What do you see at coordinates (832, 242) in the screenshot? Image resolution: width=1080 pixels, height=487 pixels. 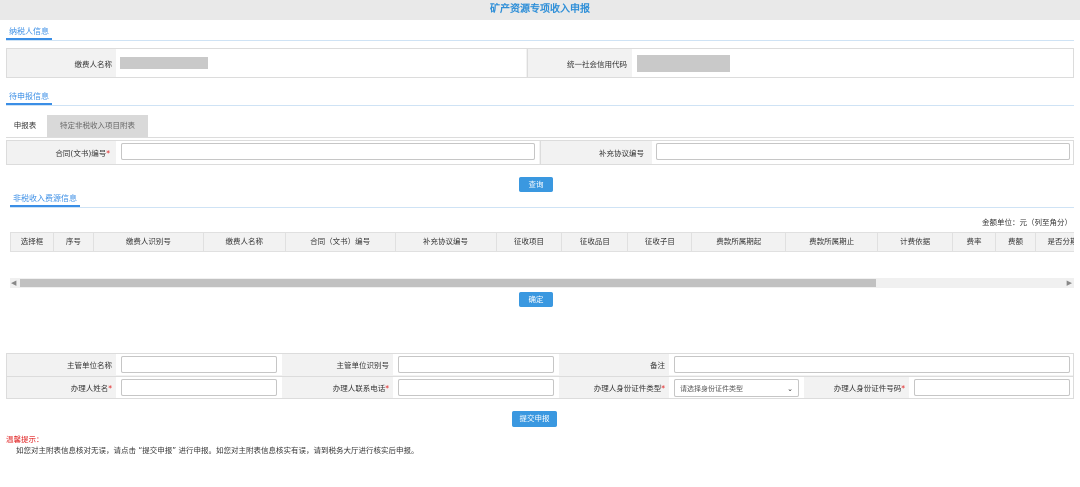 I see `col-period-end: 费款所属期止` at bounding box center [832, 242].